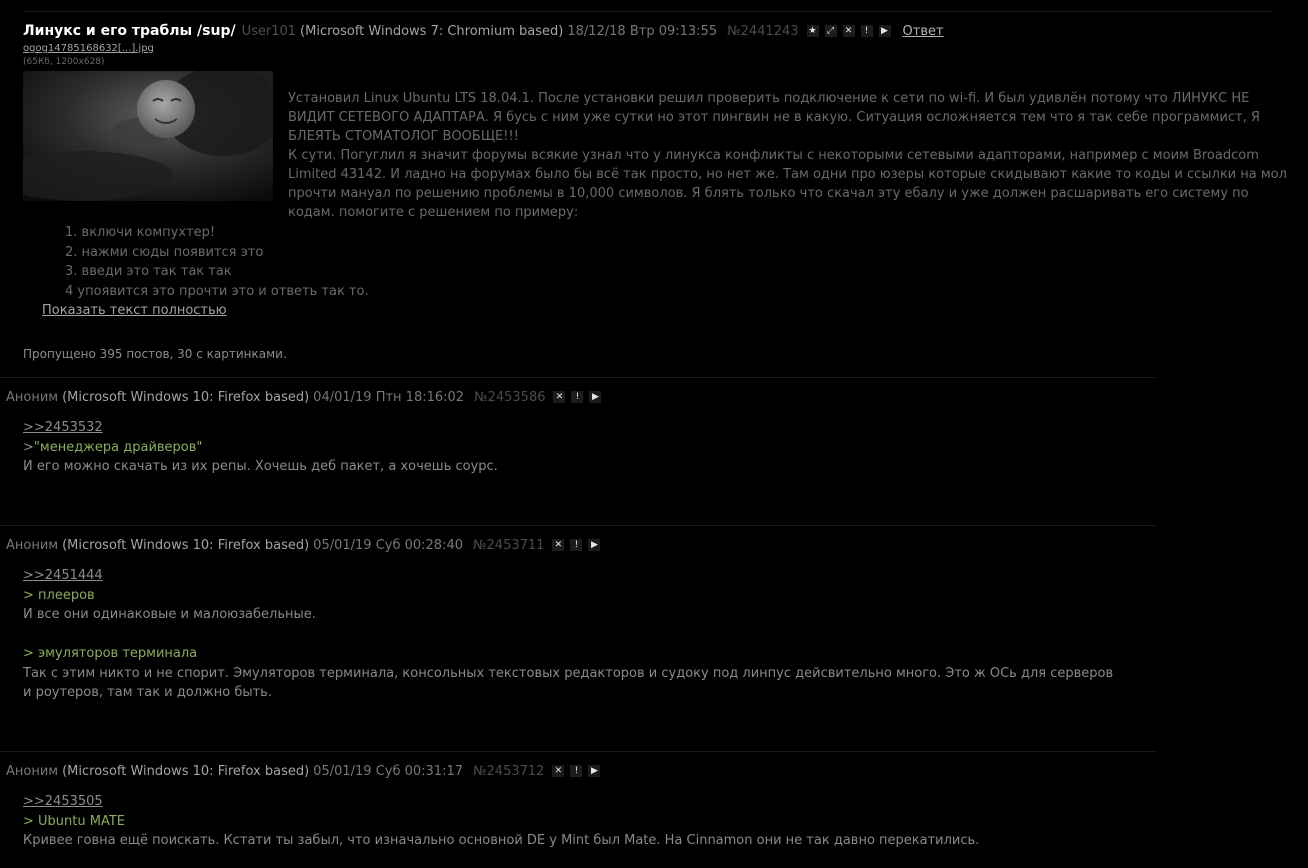 This screenshot has height=868, width=1308. What do you see at coordinates (589, 576) in the screenshot?
I see `reply-backlink: >>2451444` at bounding box center [589, 576].